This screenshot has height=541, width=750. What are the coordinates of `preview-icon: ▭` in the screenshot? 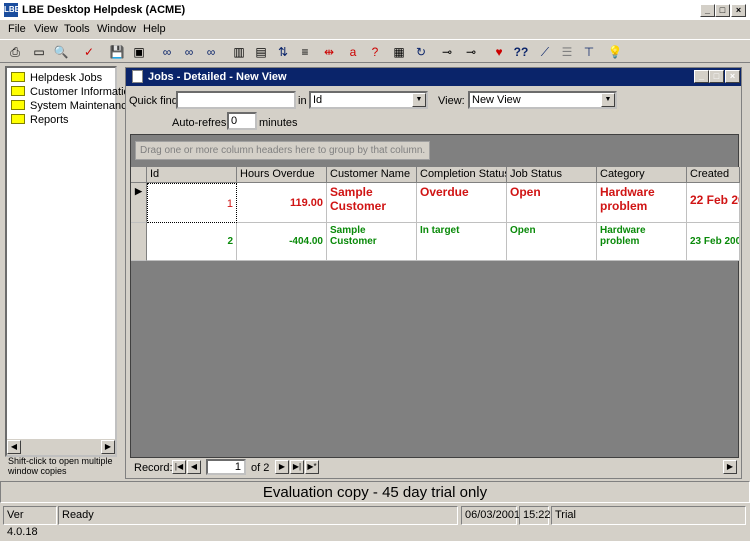 It's located at (39, 52).